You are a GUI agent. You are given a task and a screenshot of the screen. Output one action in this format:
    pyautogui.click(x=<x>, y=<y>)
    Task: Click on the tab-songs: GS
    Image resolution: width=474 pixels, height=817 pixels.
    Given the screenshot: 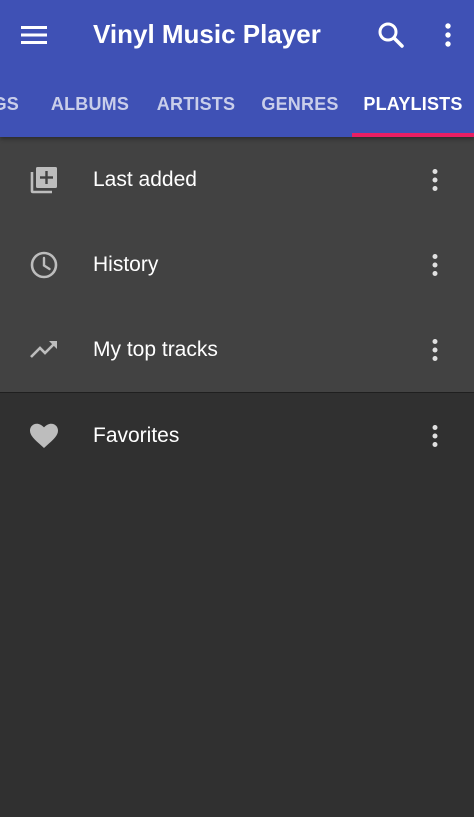 What is the action you would take?
    pyautogui.click(x=20, y=104)
    